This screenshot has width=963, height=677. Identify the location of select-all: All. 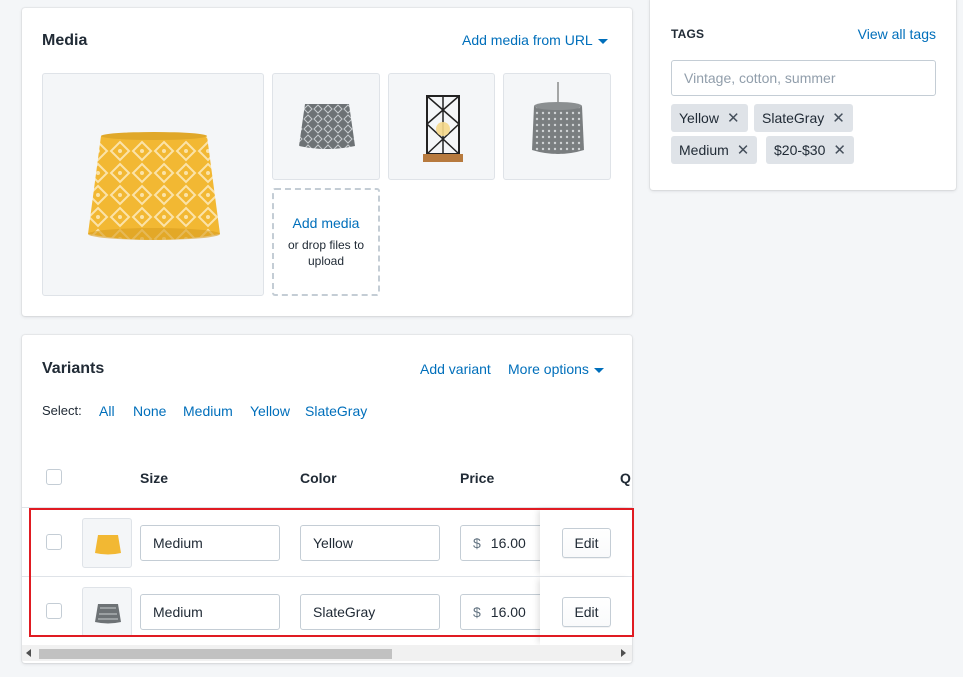
(107, 411).